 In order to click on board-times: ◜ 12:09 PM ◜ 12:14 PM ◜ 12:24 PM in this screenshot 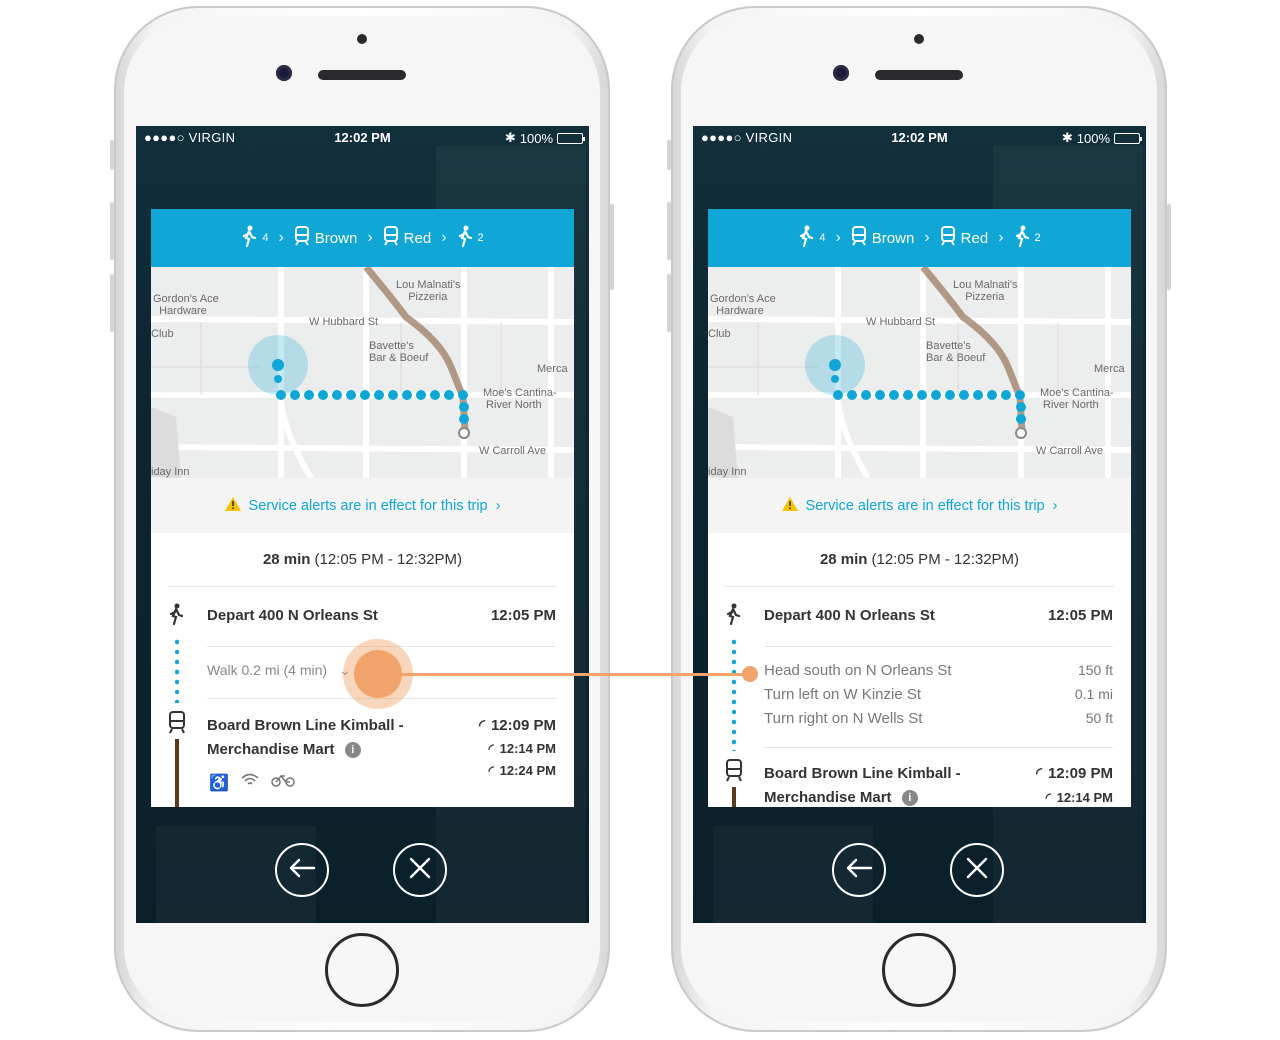, I will do `click(515, 748)`.